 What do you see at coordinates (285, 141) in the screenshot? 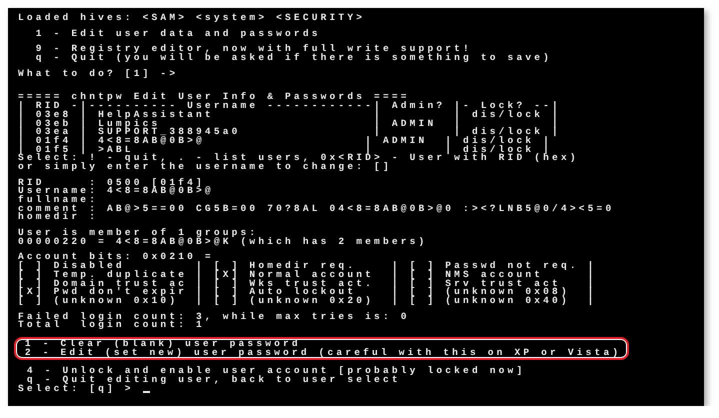
I see `terminal-line: | 01f4 | 4<8=8AB@0B>@ | ADMIN | dis/lock |` at bounding box center [285, 141].